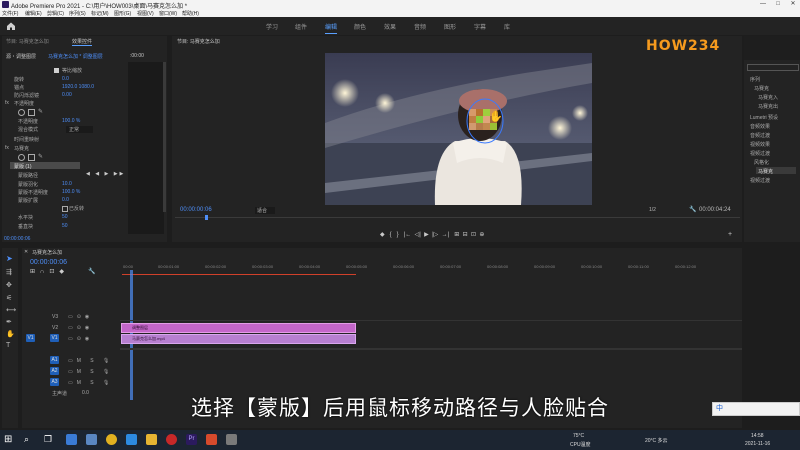 Image resolution: width=800 pixels, height=450 pixels. I want to click on blend-mode-select: 正常, so click(80, 129).